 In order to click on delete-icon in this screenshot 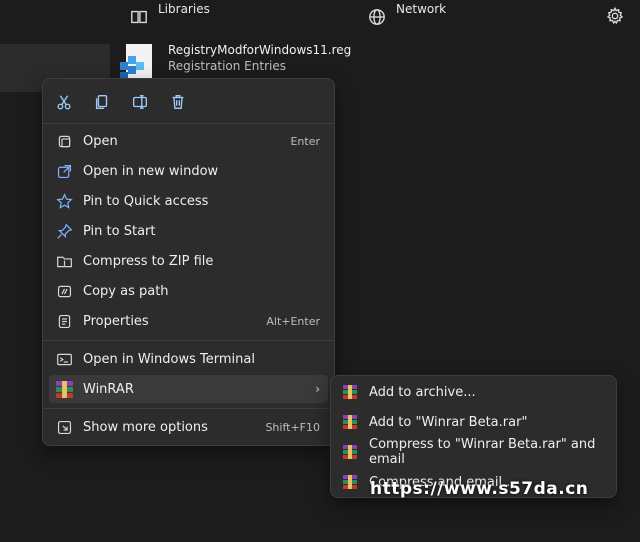, I will do `click(178, 102)`.